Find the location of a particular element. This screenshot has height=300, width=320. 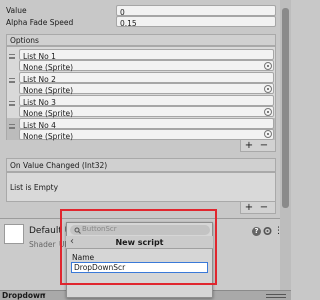

option-3-image-field: None (Sprite) is located at coordinates (146, 112).